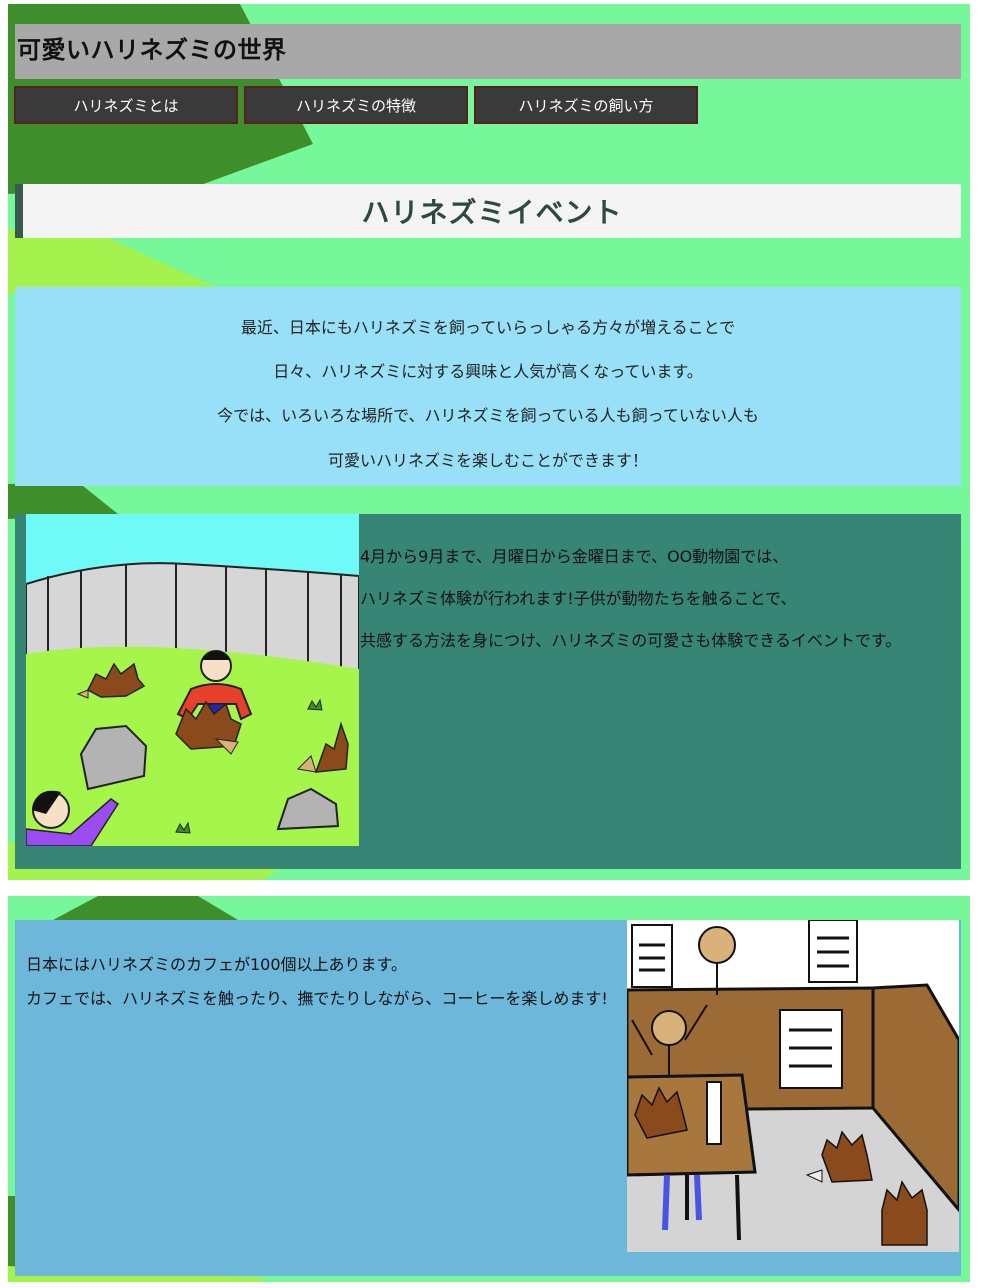 The image size is (982, 1288). Describe the element at coordinates (317, 998) in the screenshot. I see `cafe-paragraph: カフェでは、ハリネズミを触ったり、撫でたりしながら、コーヒーを楽しめます!` at that location.